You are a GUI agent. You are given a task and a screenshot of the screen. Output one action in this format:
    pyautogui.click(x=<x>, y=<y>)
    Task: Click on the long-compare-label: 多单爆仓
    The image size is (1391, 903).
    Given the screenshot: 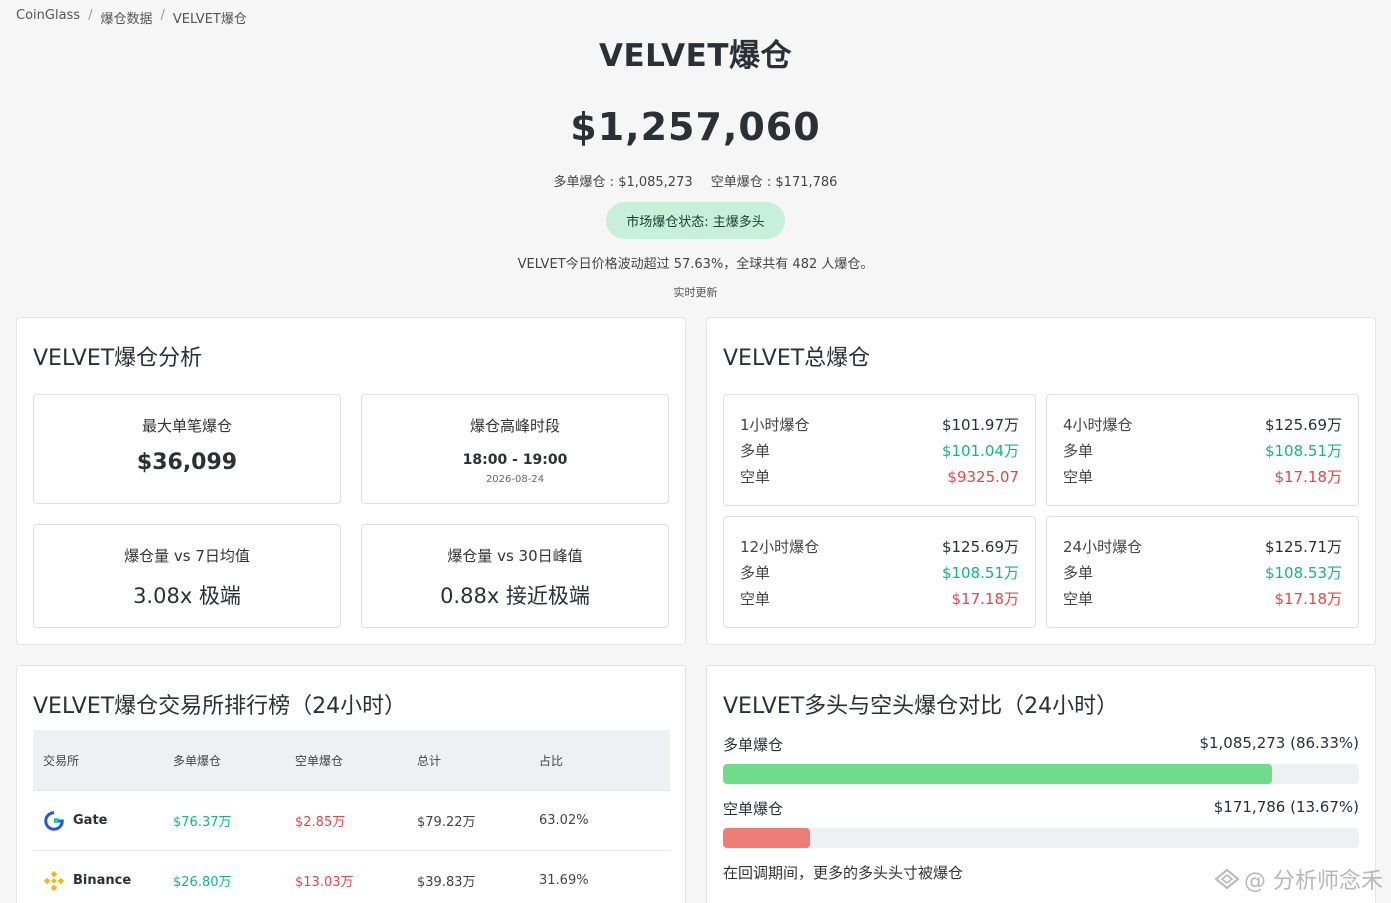 What is the action you would take?
    pyautogui.click(x=753, y=745)
    